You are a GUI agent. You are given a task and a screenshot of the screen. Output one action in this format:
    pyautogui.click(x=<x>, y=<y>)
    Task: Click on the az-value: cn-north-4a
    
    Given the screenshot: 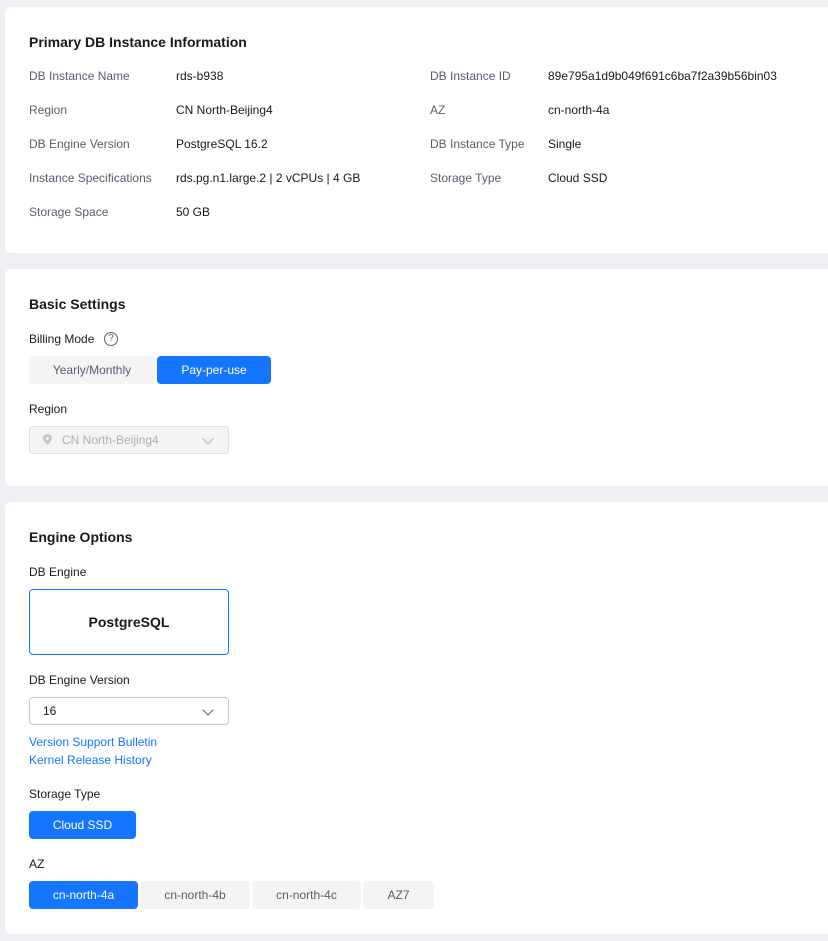 What is the action you would take?
    pyautogui.click(x=579, y=110)
    